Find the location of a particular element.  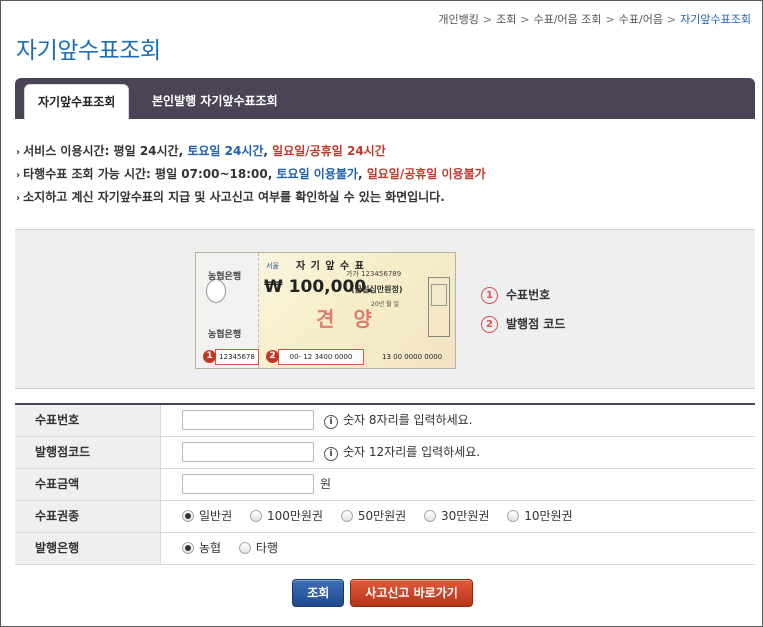

notice-text: 타행수표 조회 가능 시간: 평일 07:00~18:00, is located at coordinates (150, 174).